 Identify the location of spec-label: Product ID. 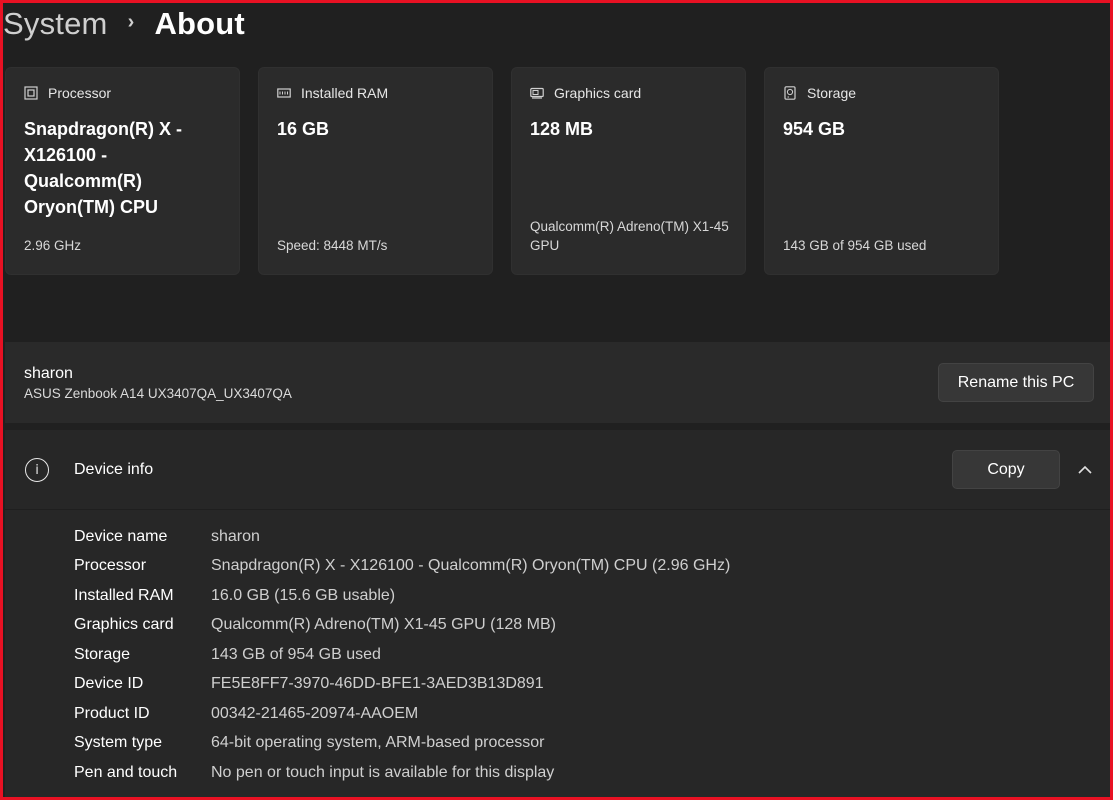
(112, 713).